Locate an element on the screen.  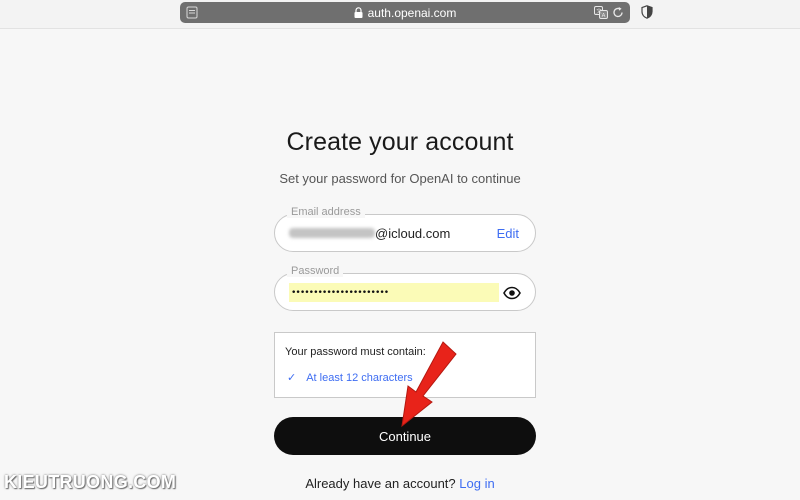
email-redaction-blur is located at coordinates (332, 233).